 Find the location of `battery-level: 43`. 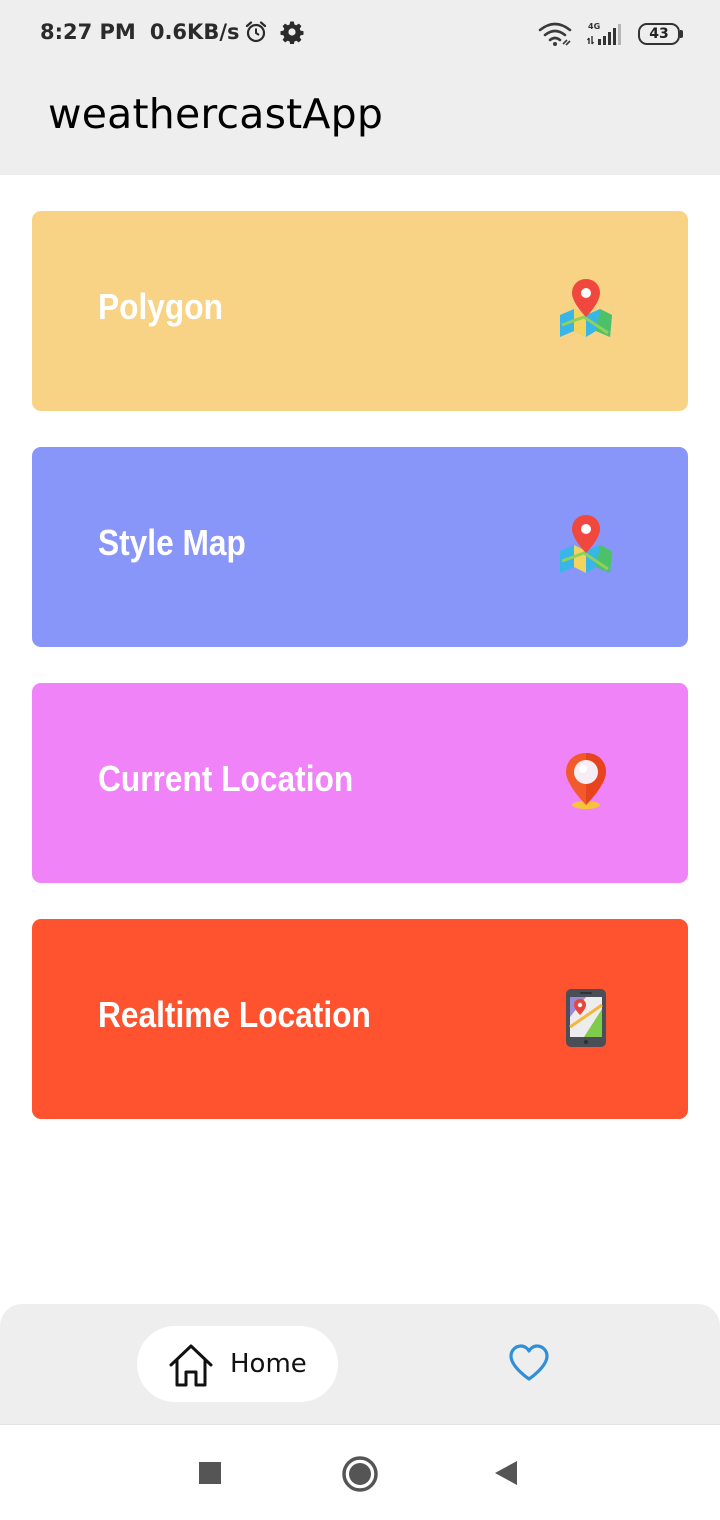

battery-level: 43 is located at coordinates (659, 34).